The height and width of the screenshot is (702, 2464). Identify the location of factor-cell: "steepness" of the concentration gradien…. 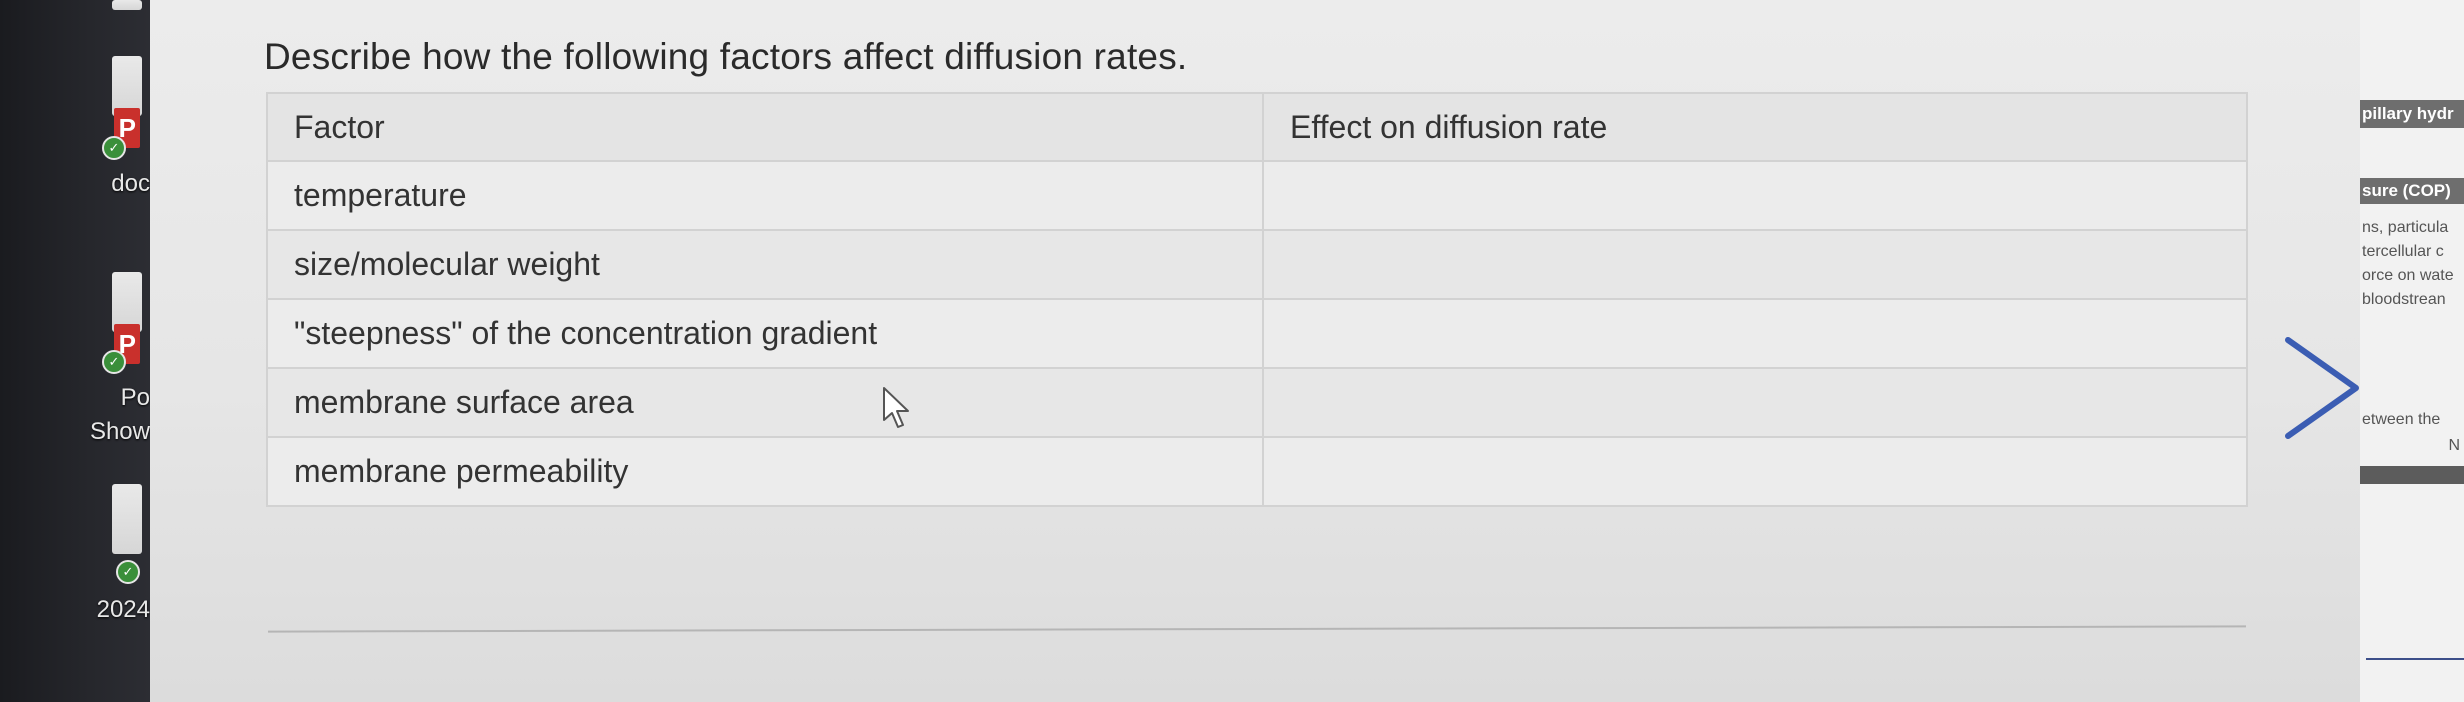
(765, 333).